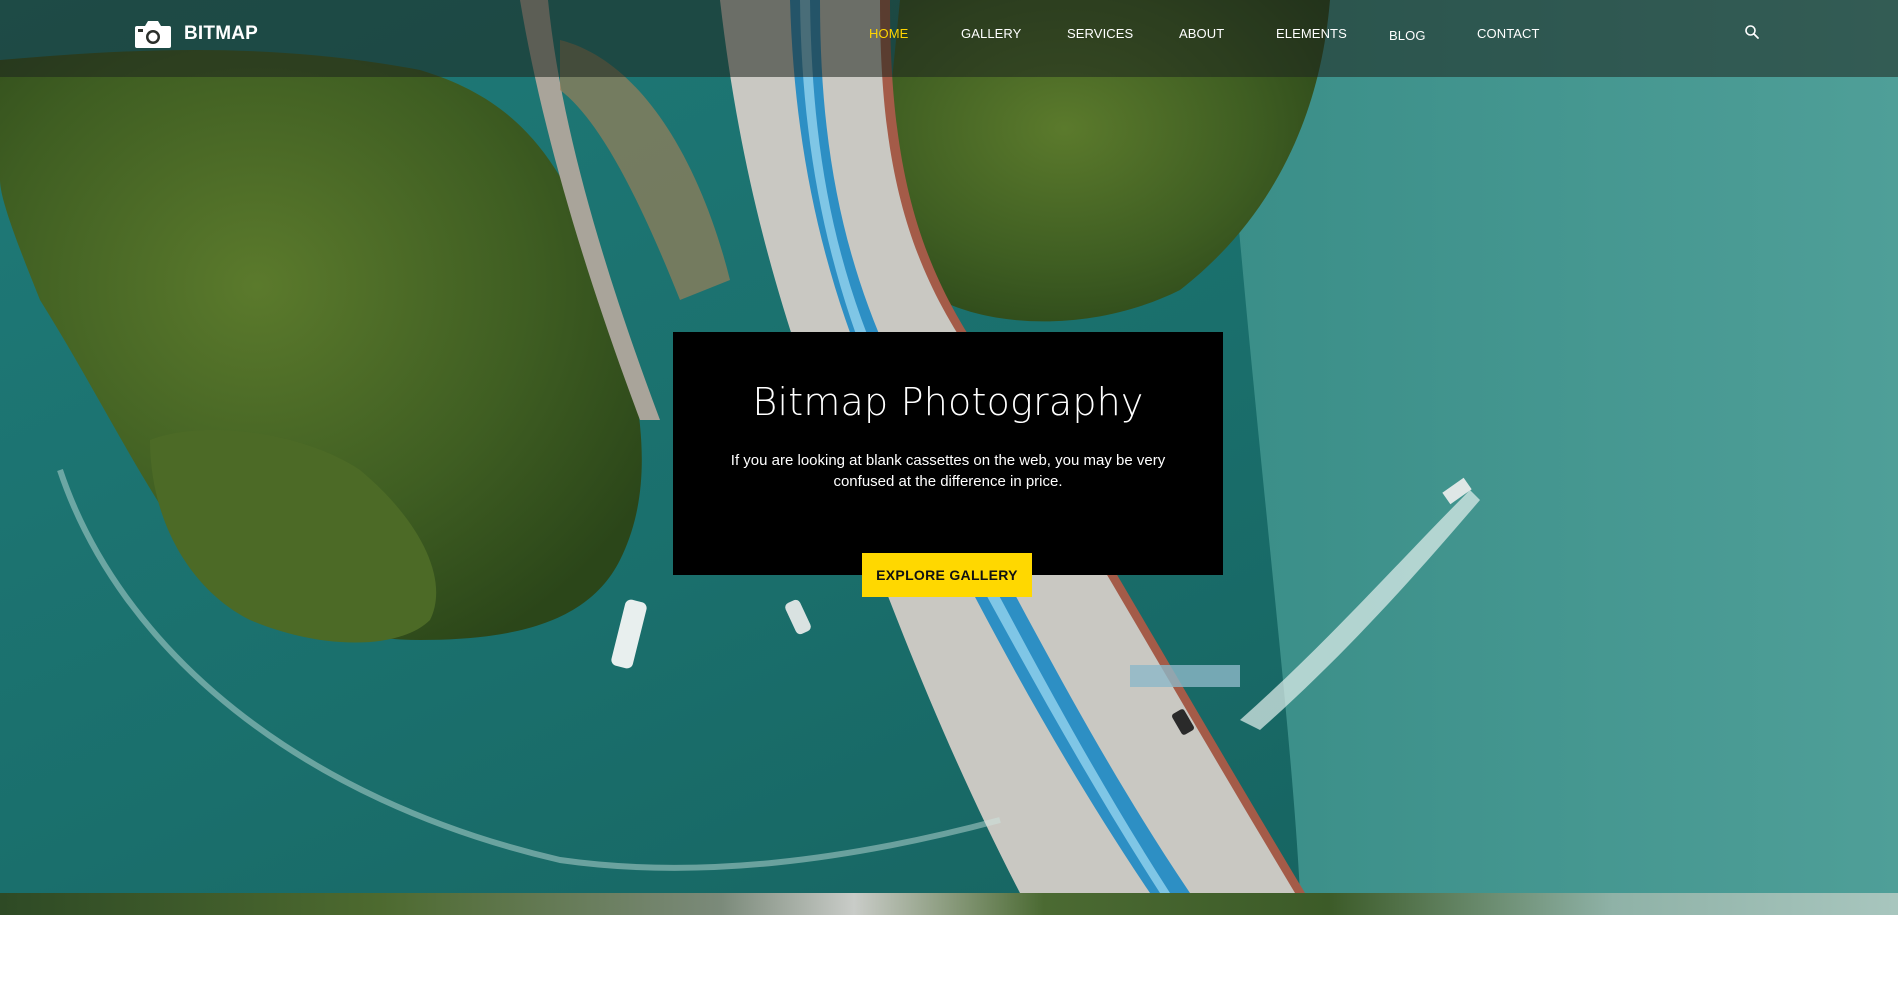 The image size is (1898, 984). Describe the element at coordinates (1508, 33) in the screenshot. I see `nav-item-contact: CONTACT` at that location.